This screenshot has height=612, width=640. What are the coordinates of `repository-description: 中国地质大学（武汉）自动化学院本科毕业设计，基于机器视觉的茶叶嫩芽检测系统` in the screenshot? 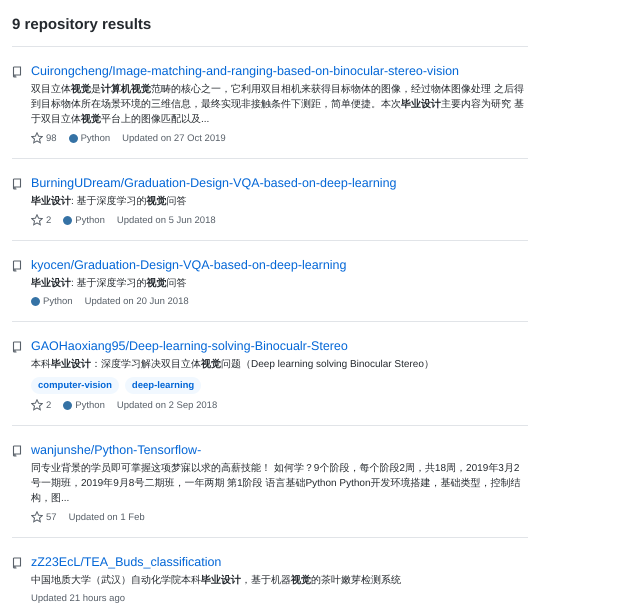 It's located at (216, 581).